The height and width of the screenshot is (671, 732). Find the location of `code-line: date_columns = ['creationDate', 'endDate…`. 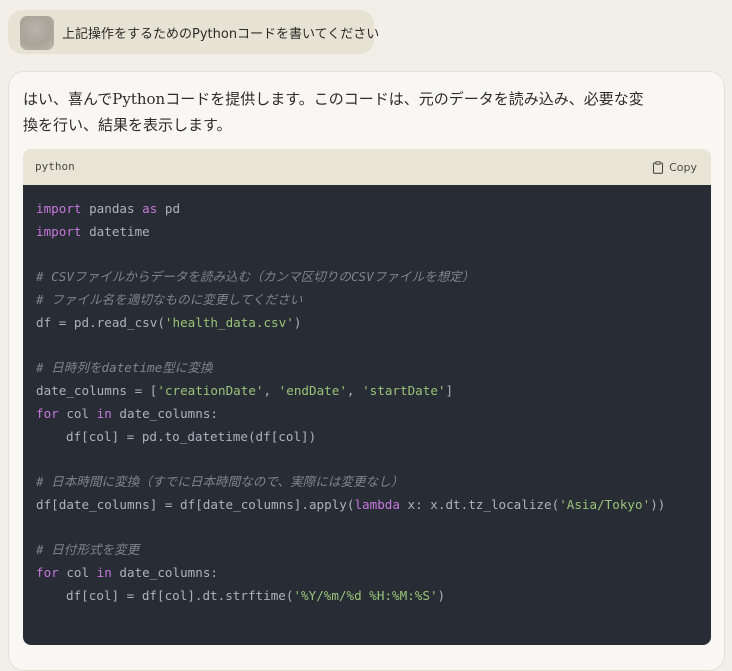

code-line: date_columns = ['creationDate', 'endDate… is located at coordinates (245, 390).